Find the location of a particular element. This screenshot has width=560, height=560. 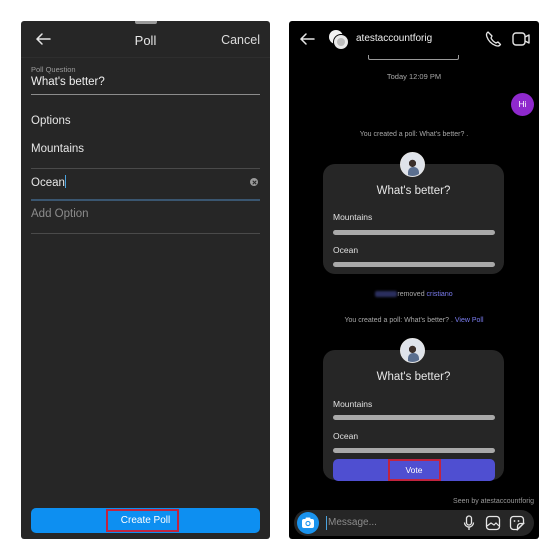

poll-question-label: Poll Question is located at coordinates (53, 69).